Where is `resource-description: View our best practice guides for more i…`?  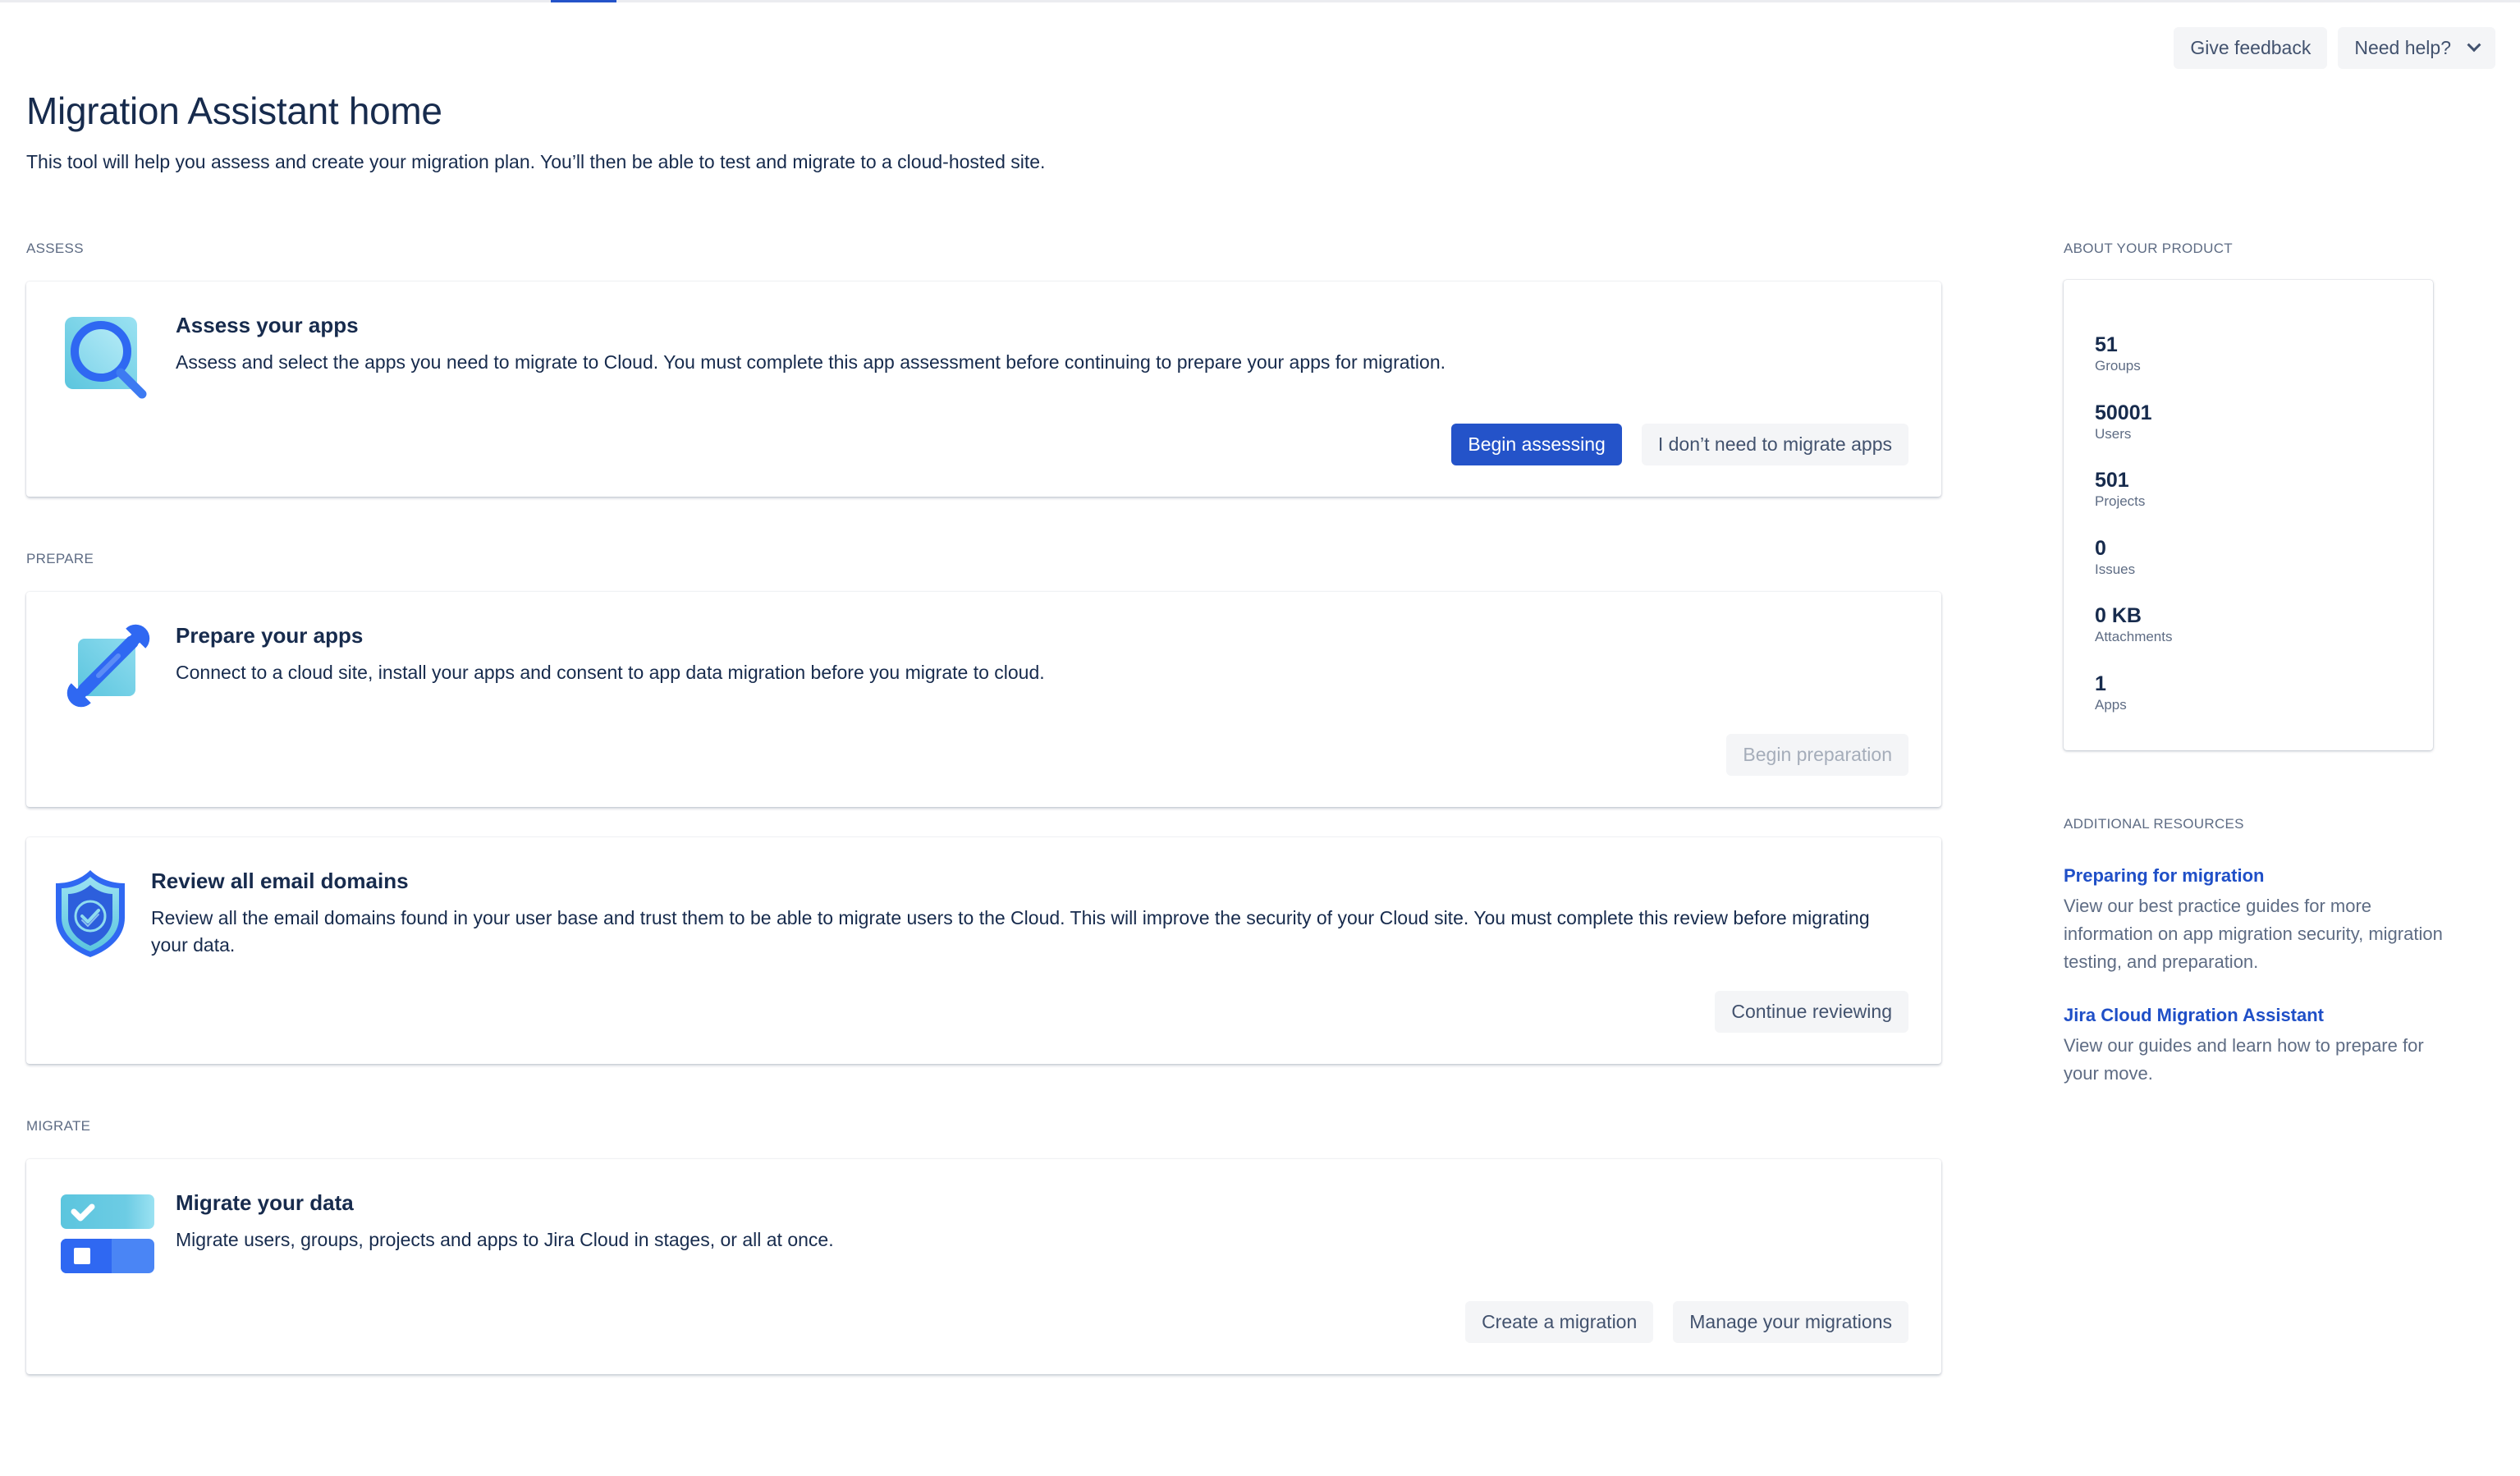 resource-description: View our best practice guides for more i… is located at coordinates (2253, 934).